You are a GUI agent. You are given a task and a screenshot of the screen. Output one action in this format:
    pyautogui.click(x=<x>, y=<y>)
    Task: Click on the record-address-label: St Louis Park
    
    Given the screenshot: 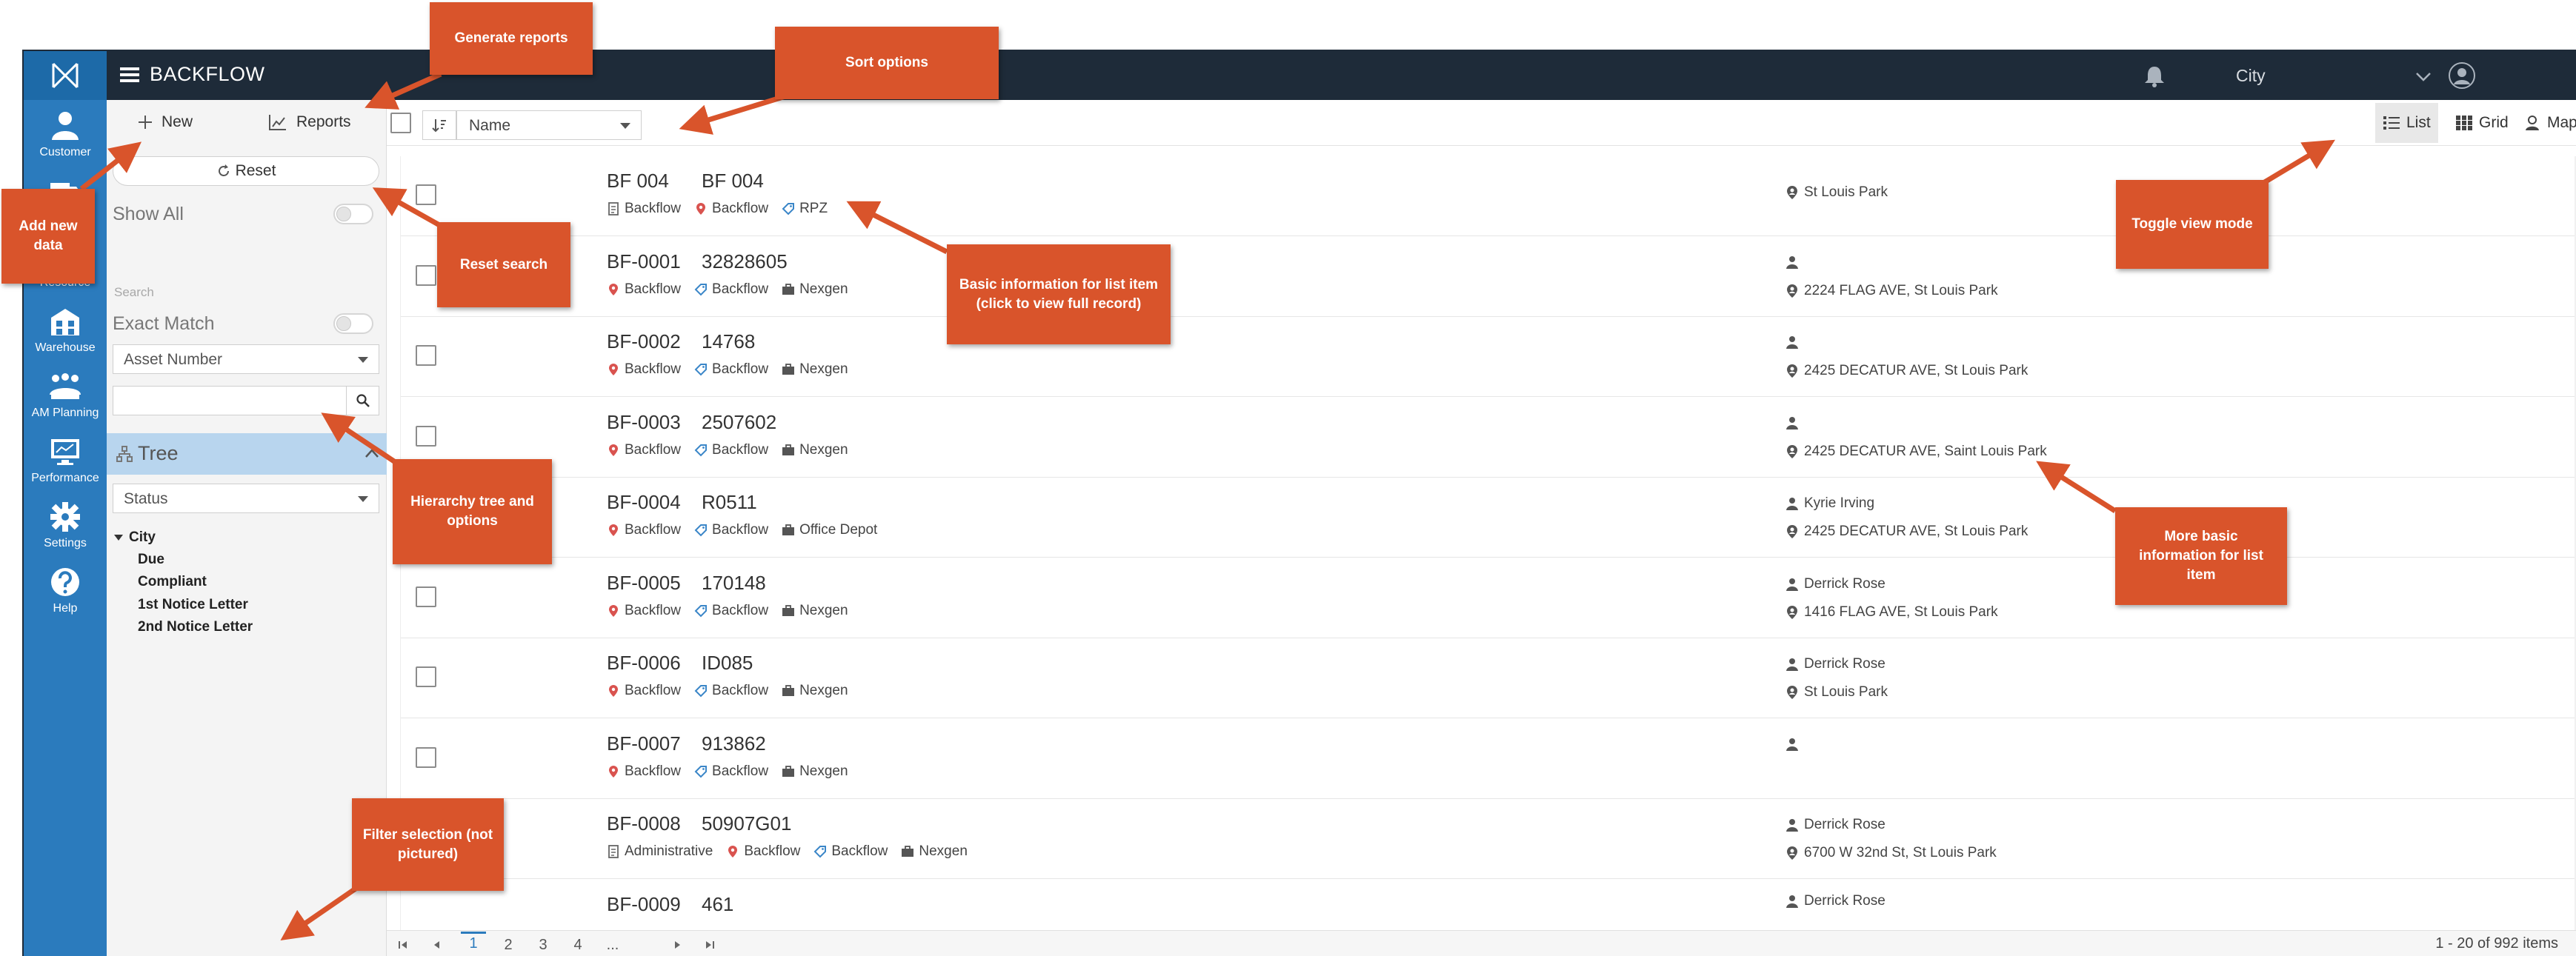 What is the action you would take?
    pyautogui.click(x=1846, y=192)
    